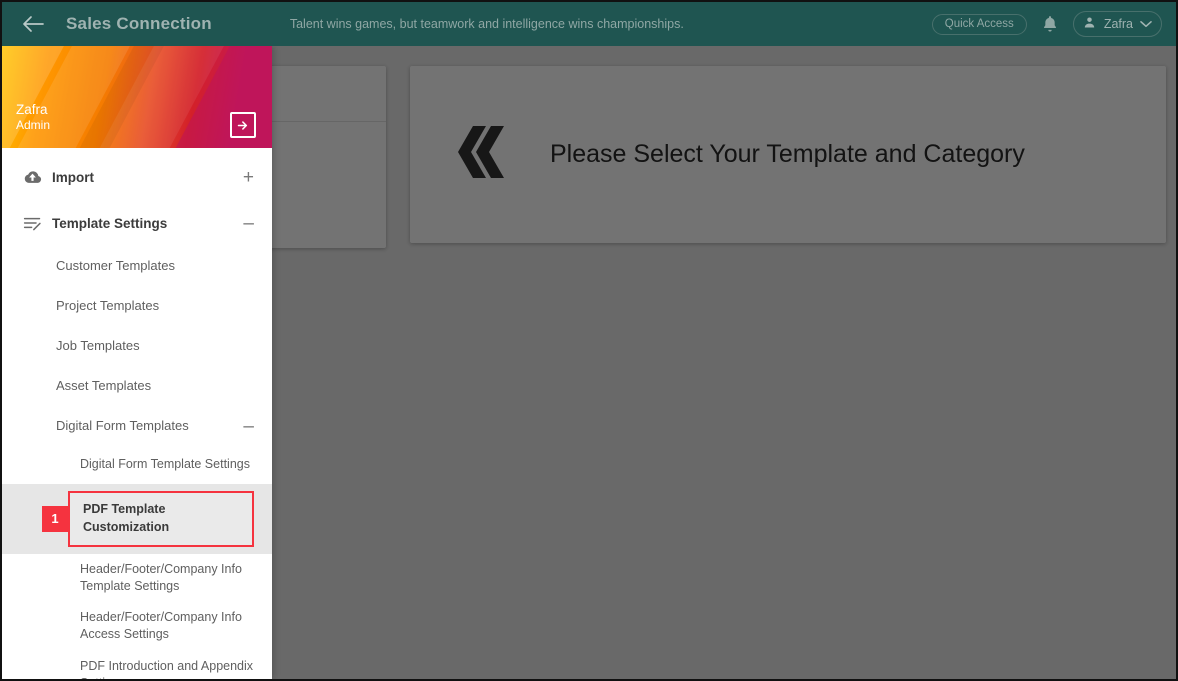 Image resolution: width=1178 pixels, height=681 pixels. I want to click on user-name: Zafra, so click(1118, 24).